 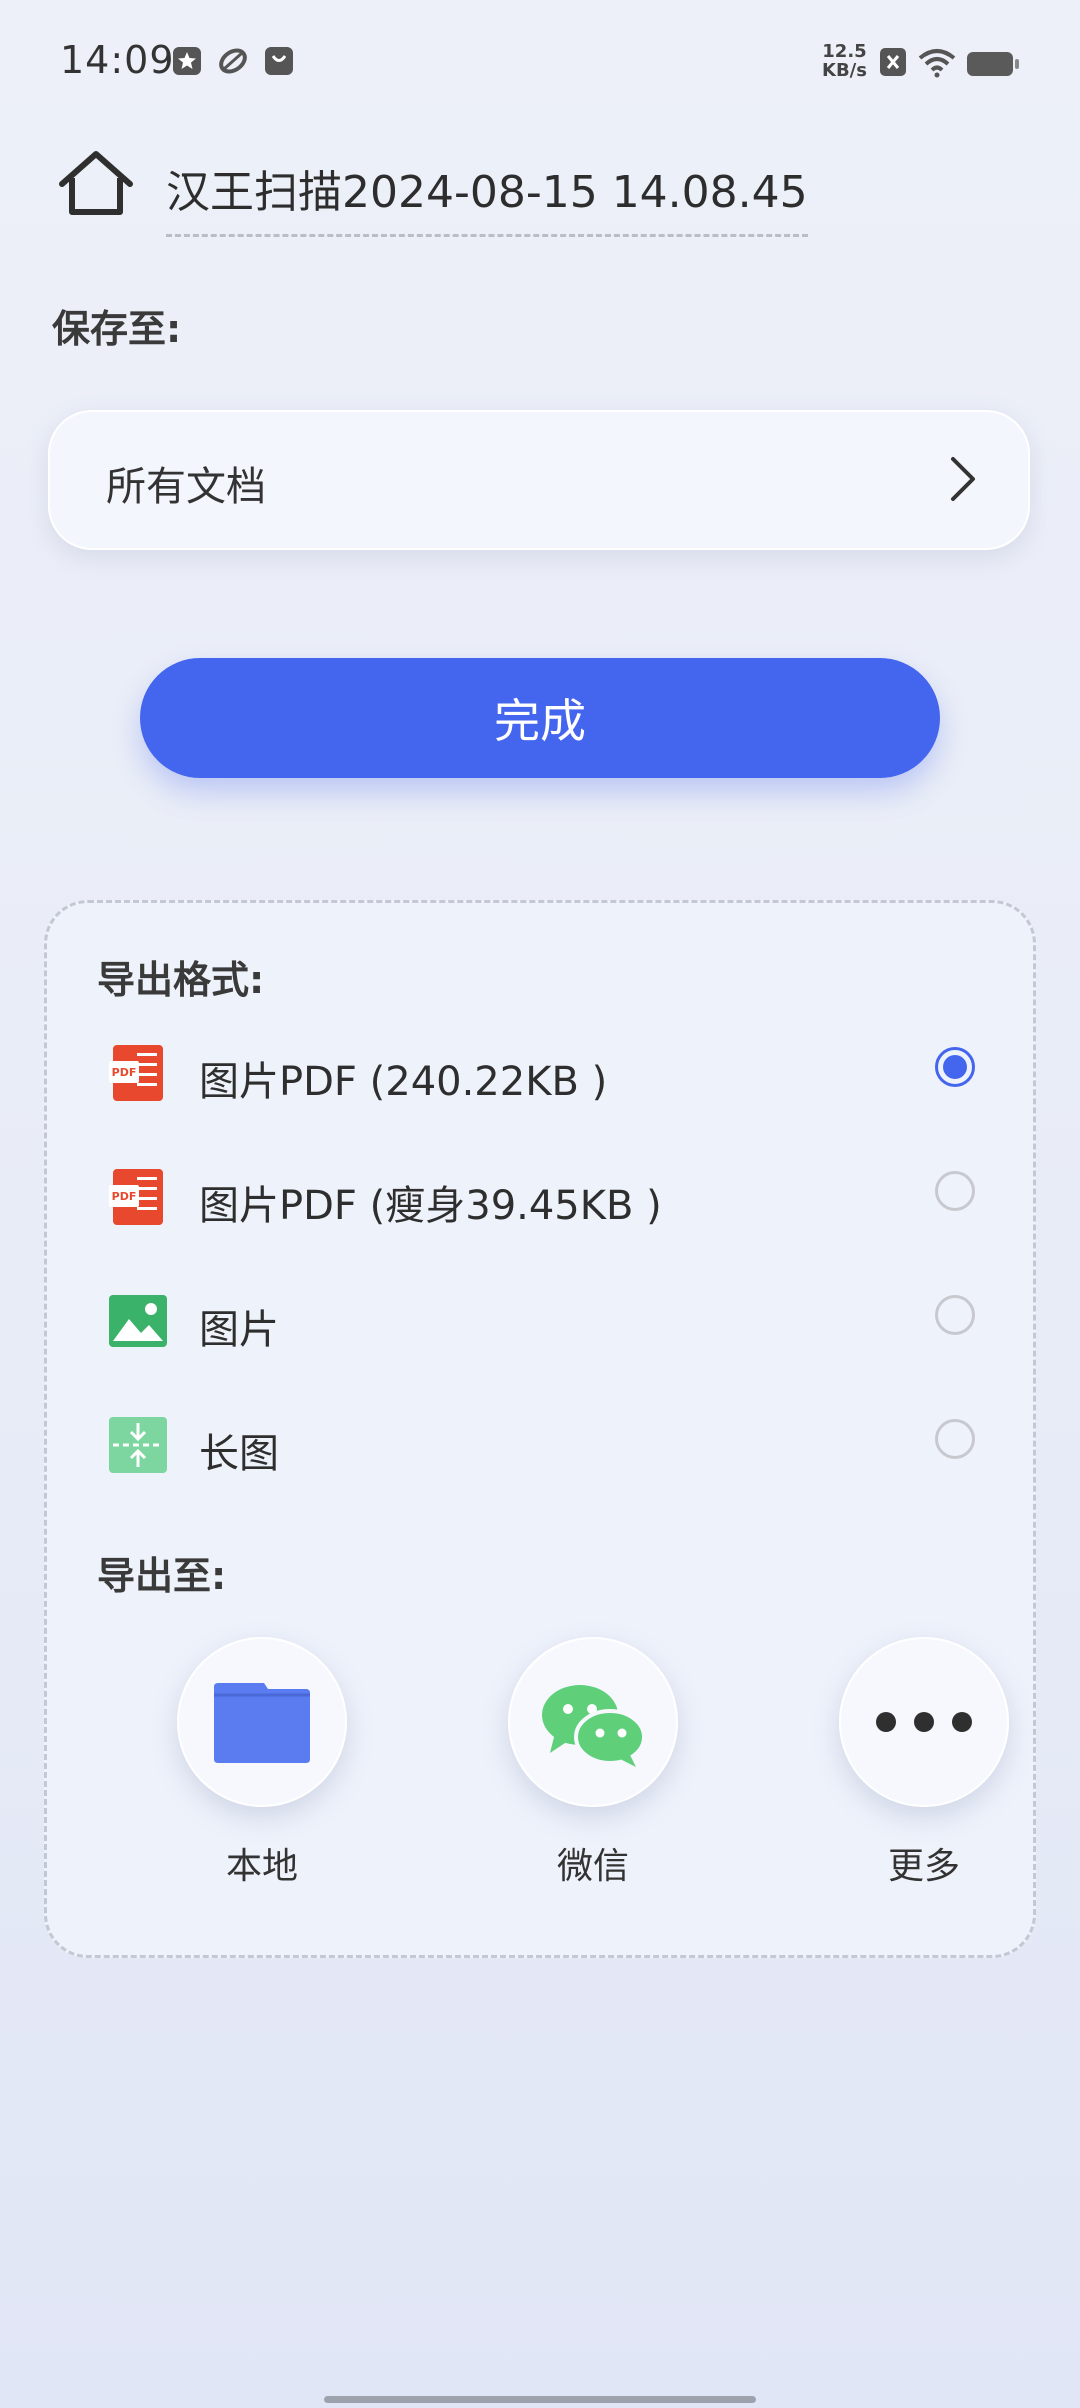 What do you see at coordinates (511, 1321) in the screenshot?
I see `format-option-image: 图片` at bounding box center [511, 1321].